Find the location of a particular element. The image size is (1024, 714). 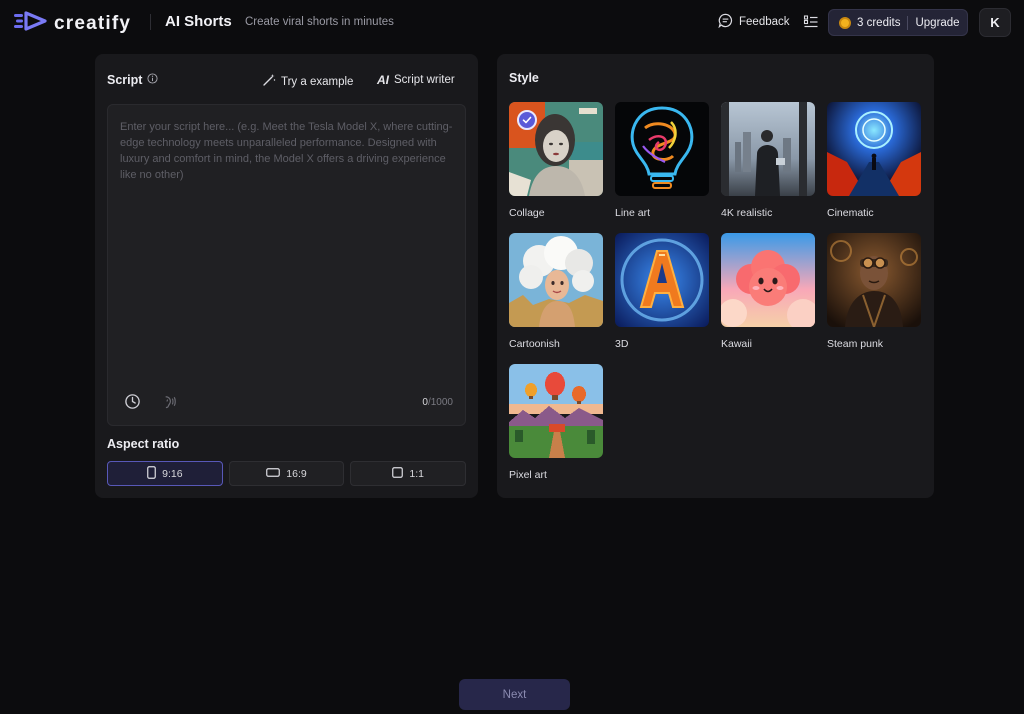

style-option-pixel-art: Pixel art is located at coordinates (556, 429).